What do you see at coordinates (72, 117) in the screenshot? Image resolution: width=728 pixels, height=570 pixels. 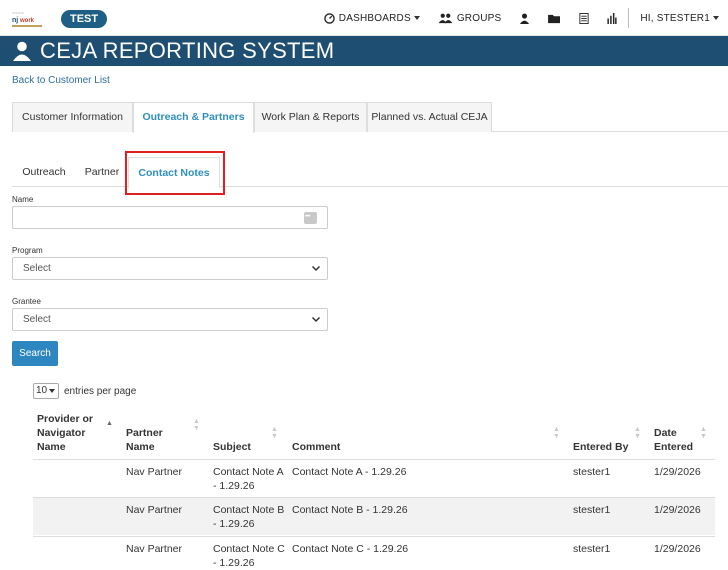 I see `tab-customer-information: Customer Information` at bounding box center [72, 117].